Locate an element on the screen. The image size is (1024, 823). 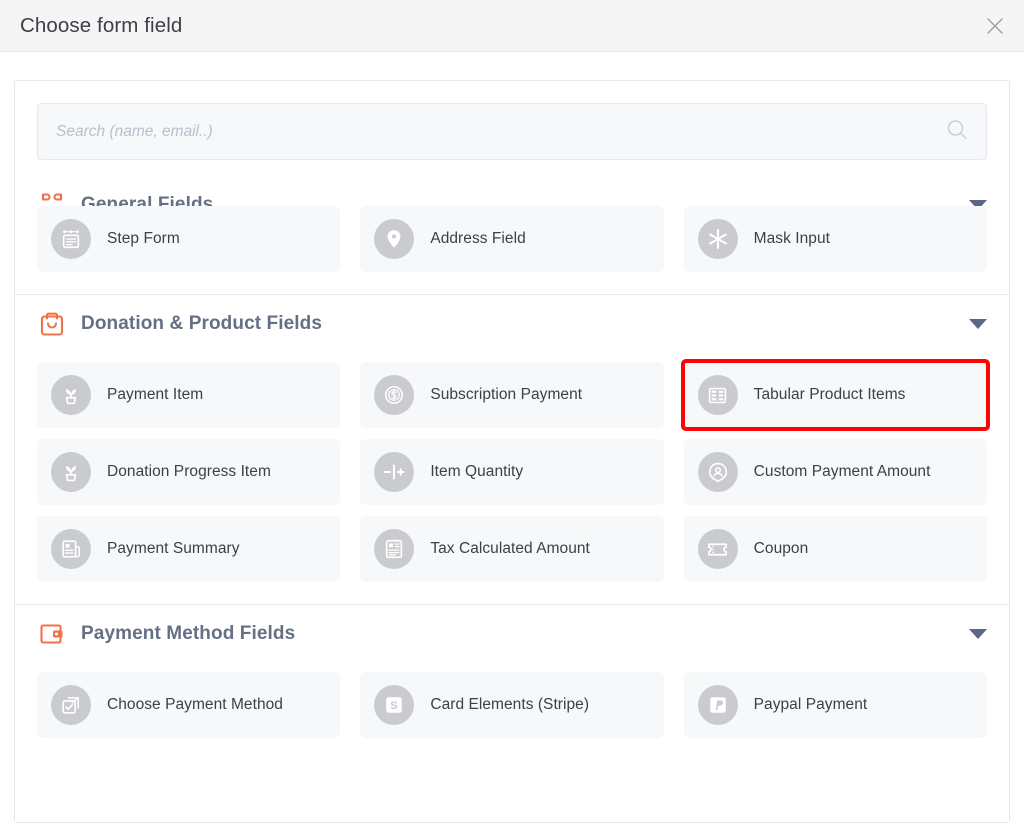
field-card-label: Mask Input is located at coordinates (791, 238).